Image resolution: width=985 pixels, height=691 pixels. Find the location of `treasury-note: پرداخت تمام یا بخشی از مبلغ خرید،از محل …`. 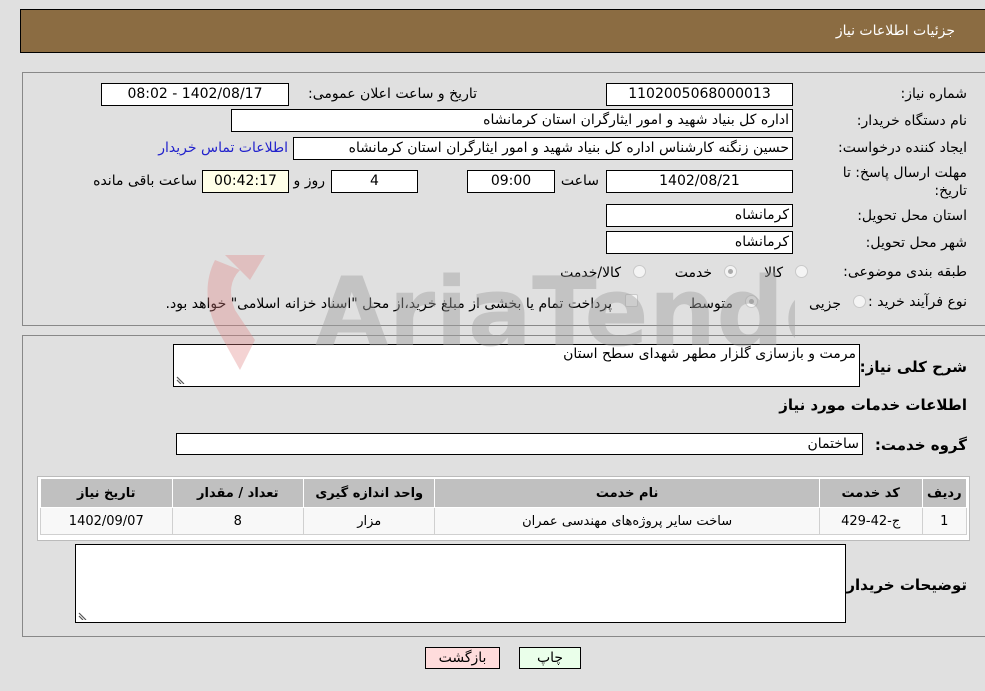

treasury-note: پرداخت تمام یا بخشی از مبلغ خرید،از محل … is located at coordinates (388, 304).